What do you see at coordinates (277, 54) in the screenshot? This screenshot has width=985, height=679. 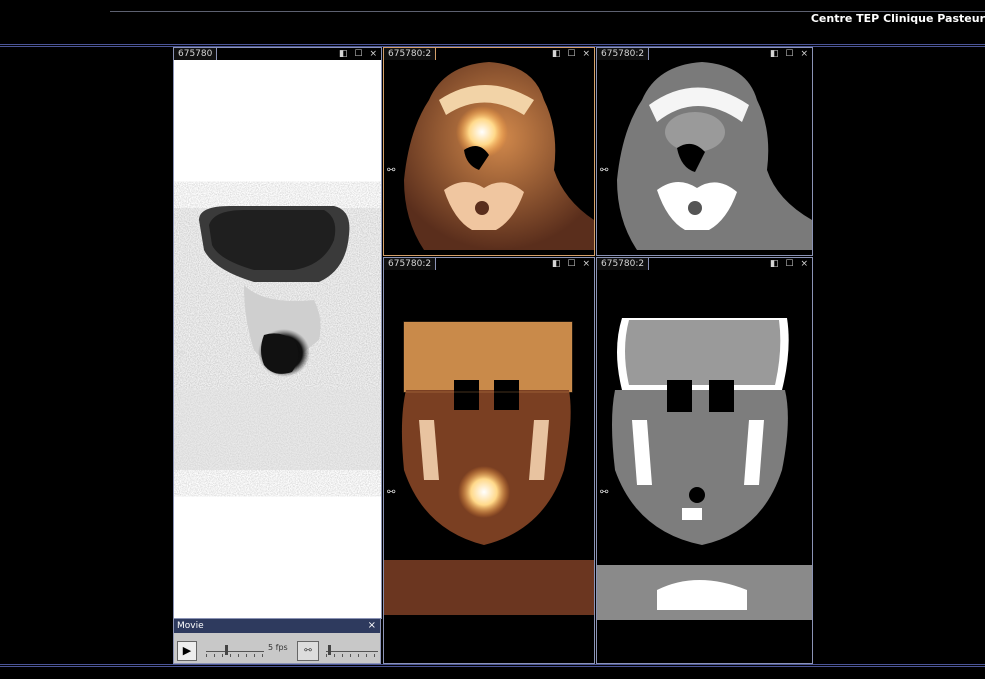 I see `viewer-header: 675780 ◧ ☐ ×` at bounding box center [277, 54].